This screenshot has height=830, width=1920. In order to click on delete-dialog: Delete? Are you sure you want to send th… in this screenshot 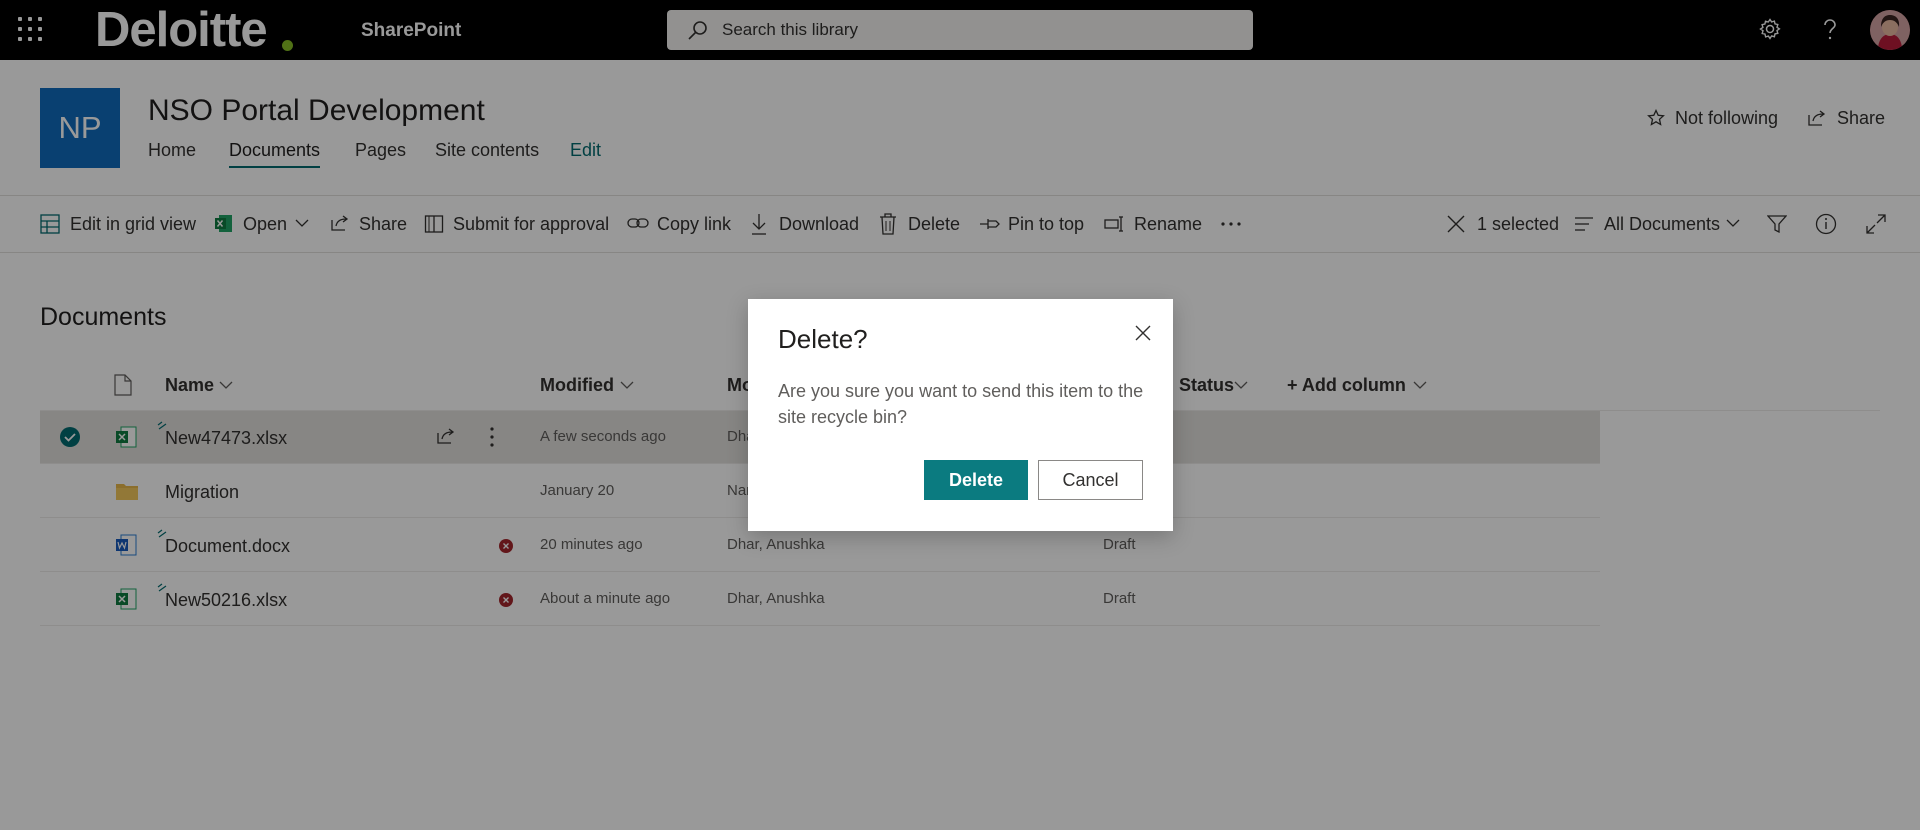, I will do `click(960, 415)`.